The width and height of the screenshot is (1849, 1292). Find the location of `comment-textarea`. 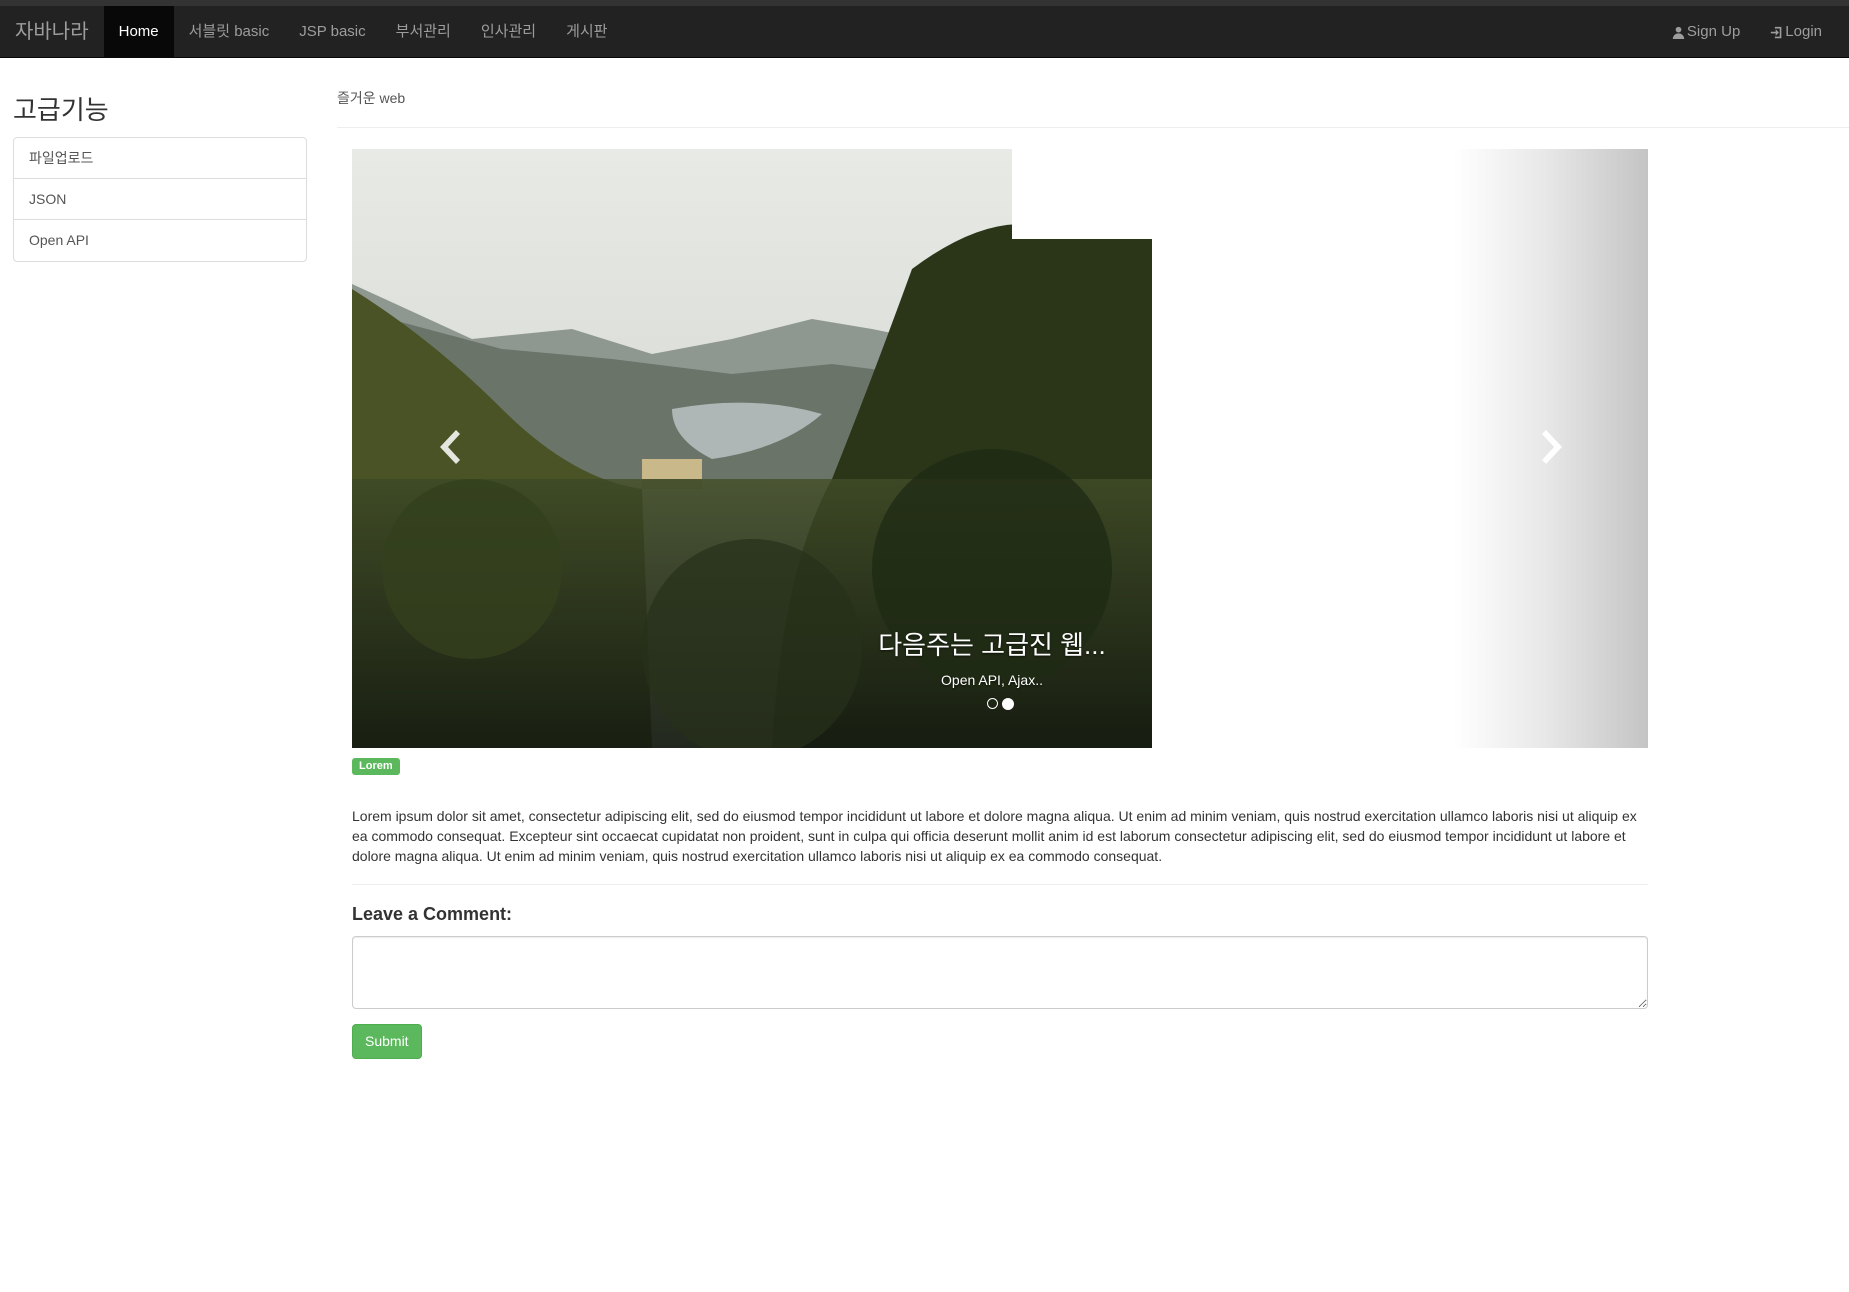

comment-textarea is located at coordinates (1000, 972).